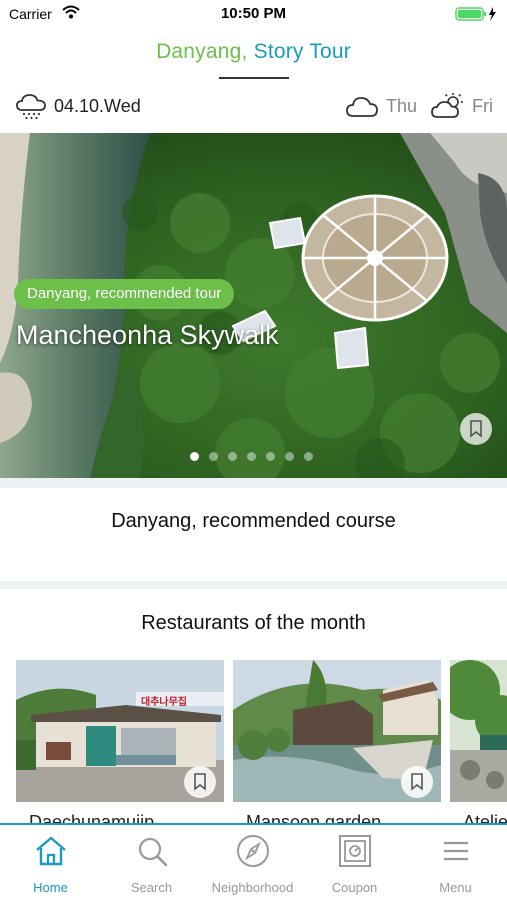  I want to click on recommended-course-section: Danyang, recommended course, so click(253, 534).